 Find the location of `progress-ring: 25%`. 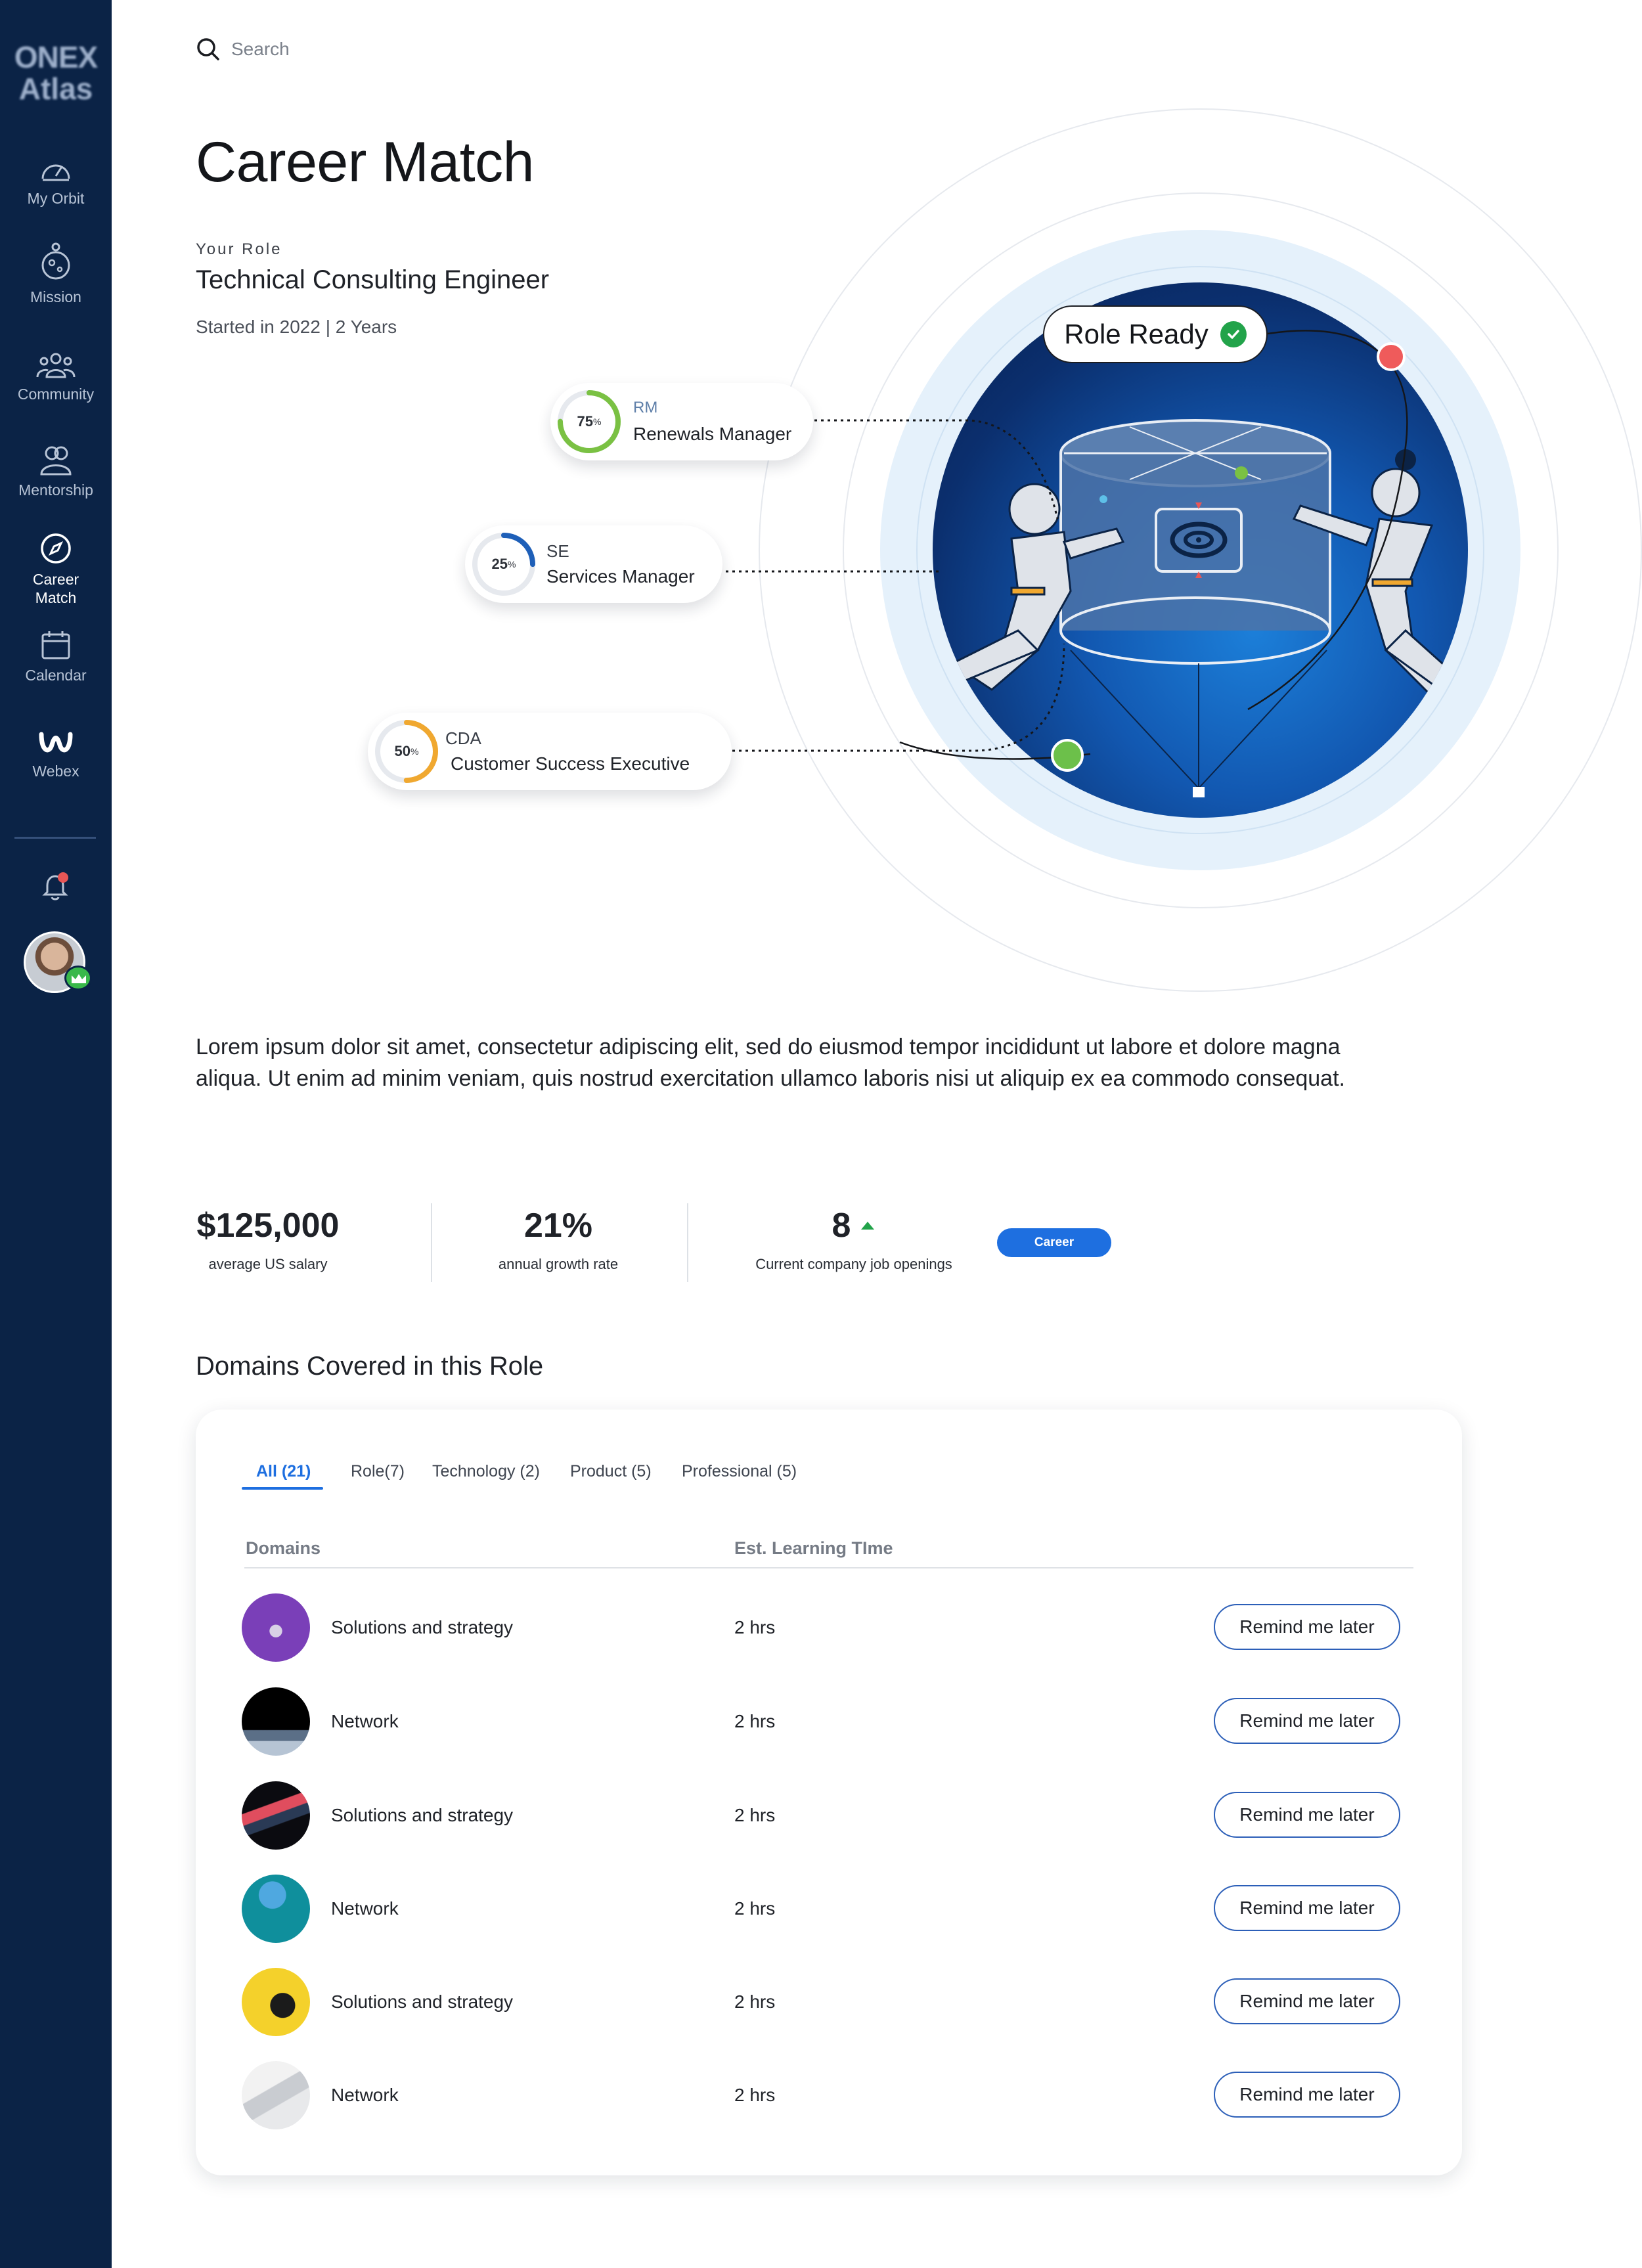

progress-ring: 25% is located at coordinates (503, 564).